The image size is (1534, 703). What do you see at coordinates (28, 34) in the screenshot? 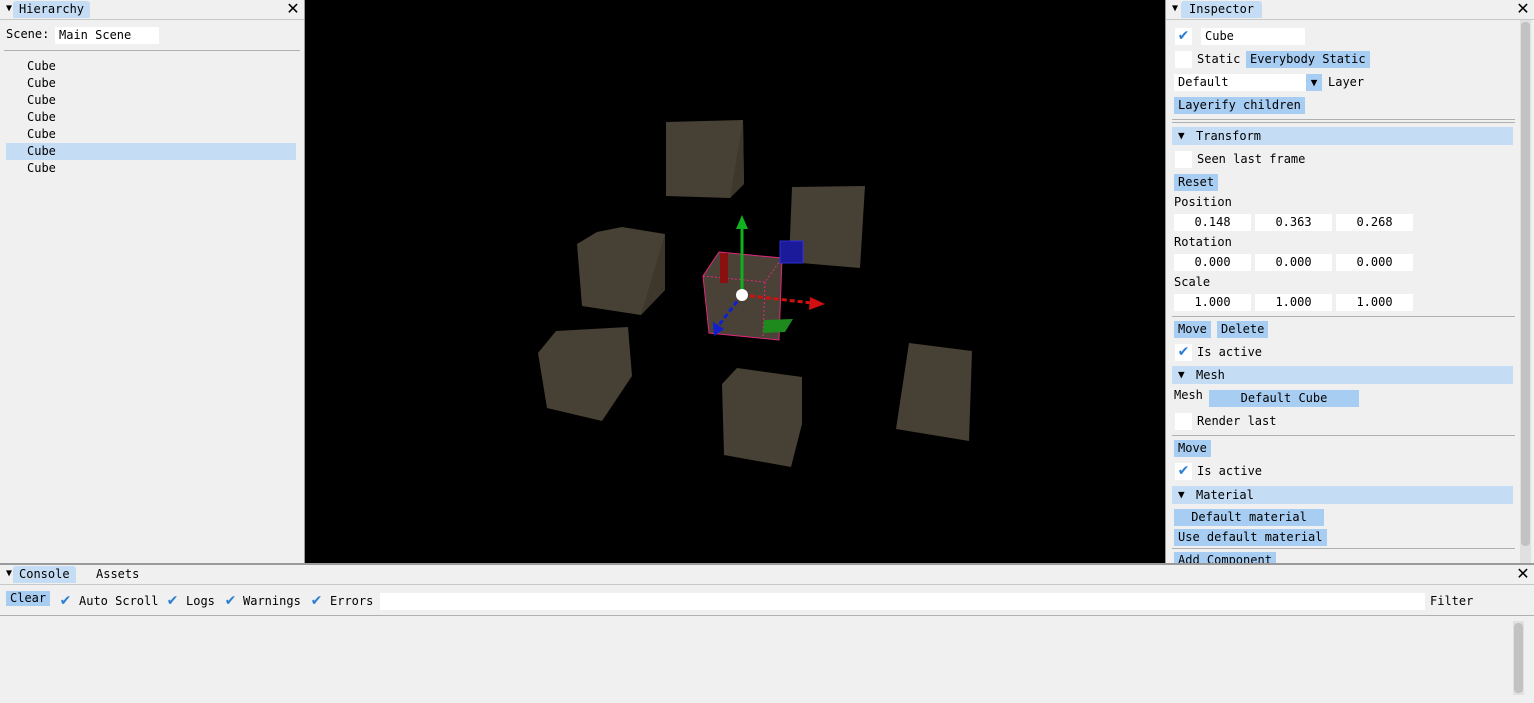
I see `scene-label: Scene:` at bounding box center [28, 34].